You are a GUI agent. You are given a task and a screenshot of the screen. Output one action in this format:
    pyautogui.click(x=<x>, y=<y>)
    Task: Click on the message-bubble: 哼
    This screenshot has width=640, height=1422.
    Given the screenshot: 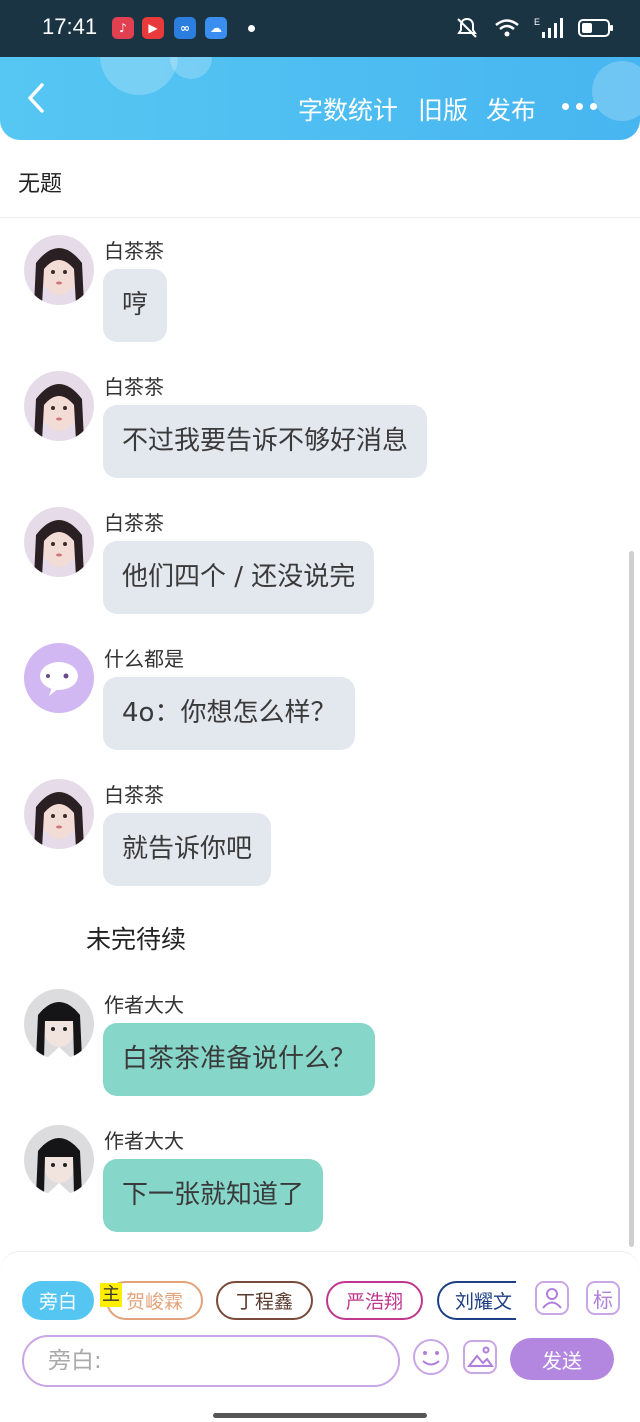 What is the action you would take?
    pyautogui.click(x=135, y=305)
    